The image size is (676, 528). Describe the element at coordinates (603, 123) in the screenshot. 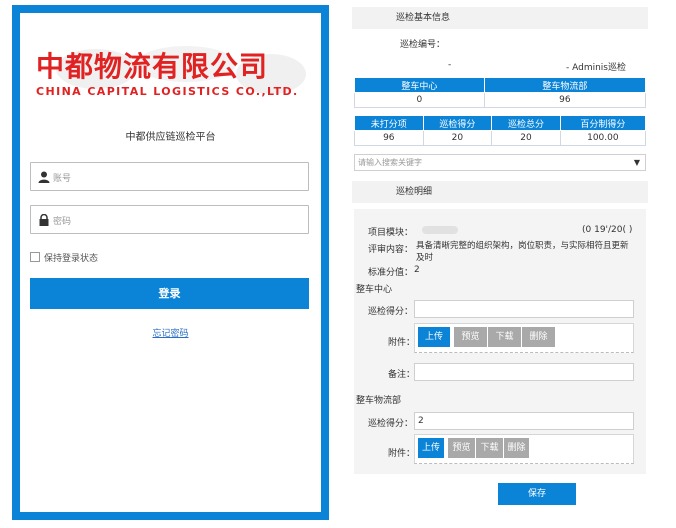

I see `score-header: 百分制得分` at that location.